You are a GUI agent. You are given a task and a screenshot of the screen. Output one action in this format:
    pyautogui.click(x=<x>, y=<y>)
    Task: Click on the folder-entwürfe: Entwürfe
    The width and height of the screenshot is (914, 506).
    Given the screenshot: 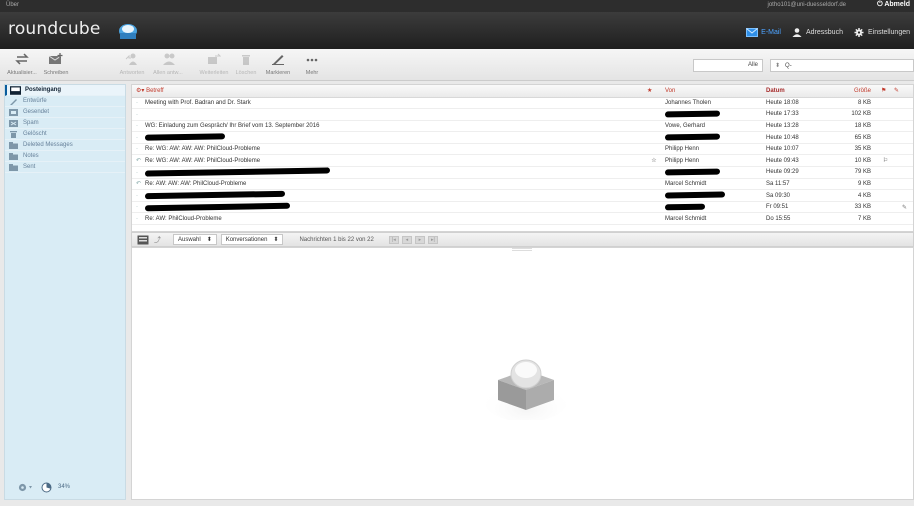 What is the action you would take?
    pyautogui.click(x=65, y=101)
    